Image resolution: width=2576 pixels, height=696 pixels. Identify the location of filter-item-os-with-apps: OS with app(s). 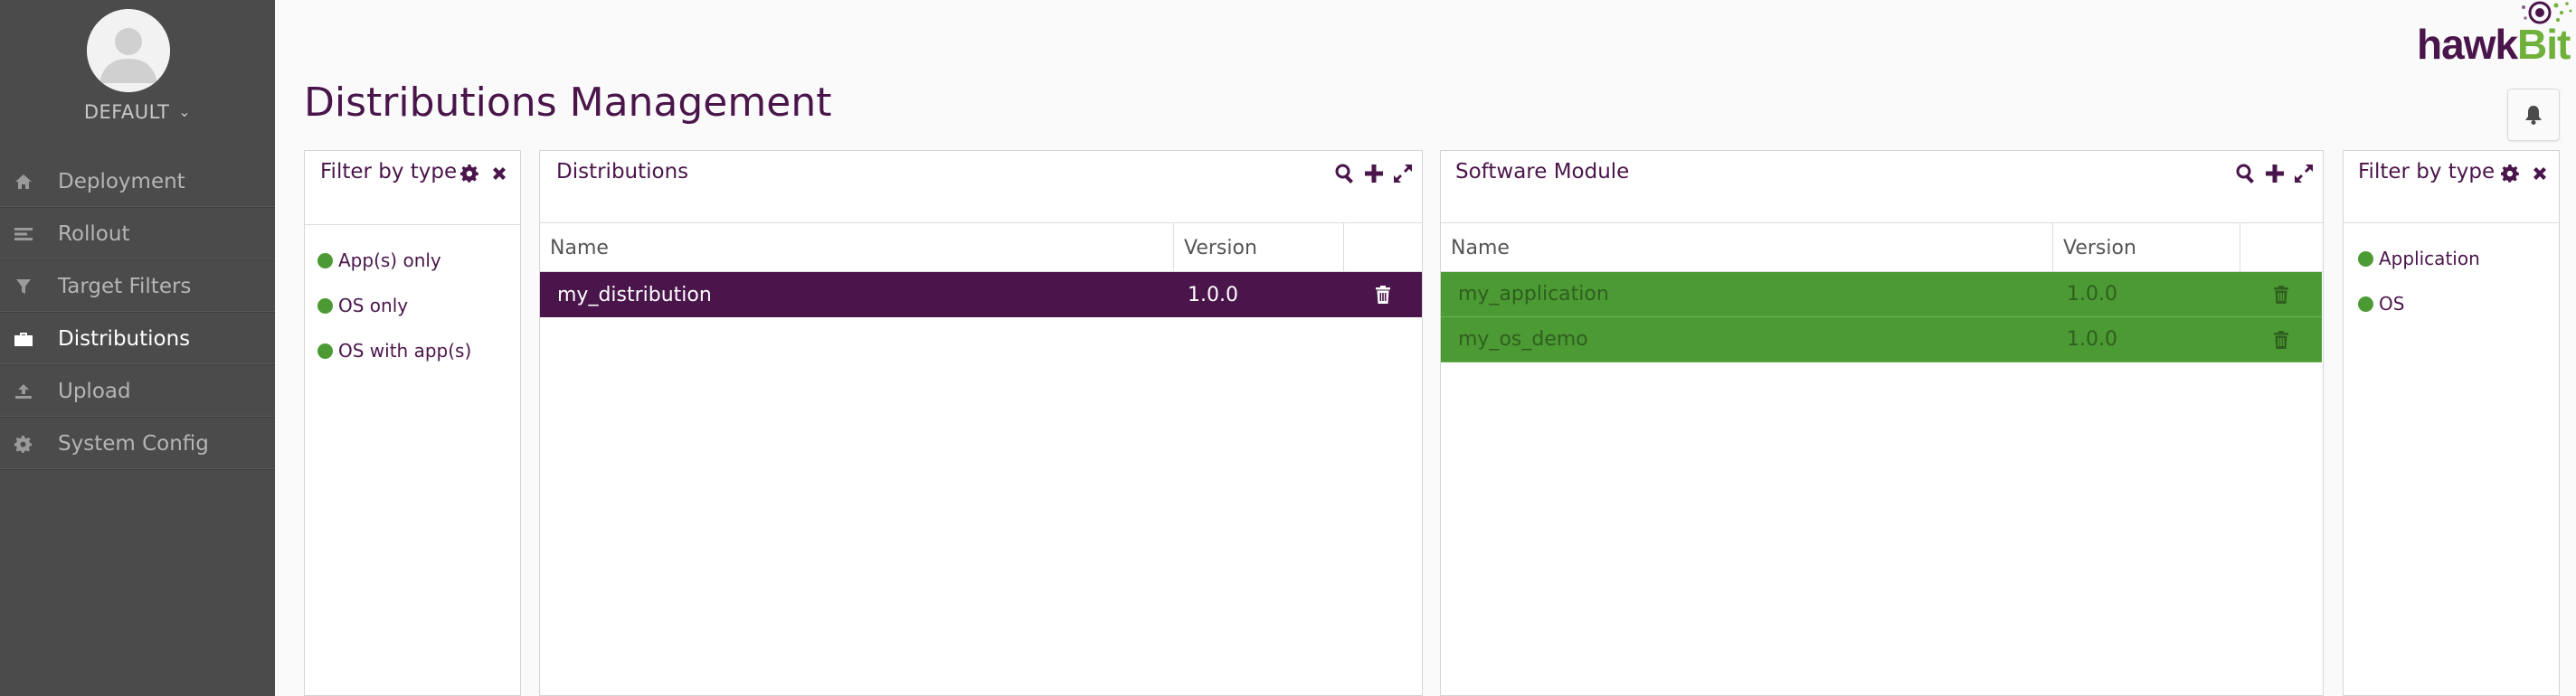
(412, 350).